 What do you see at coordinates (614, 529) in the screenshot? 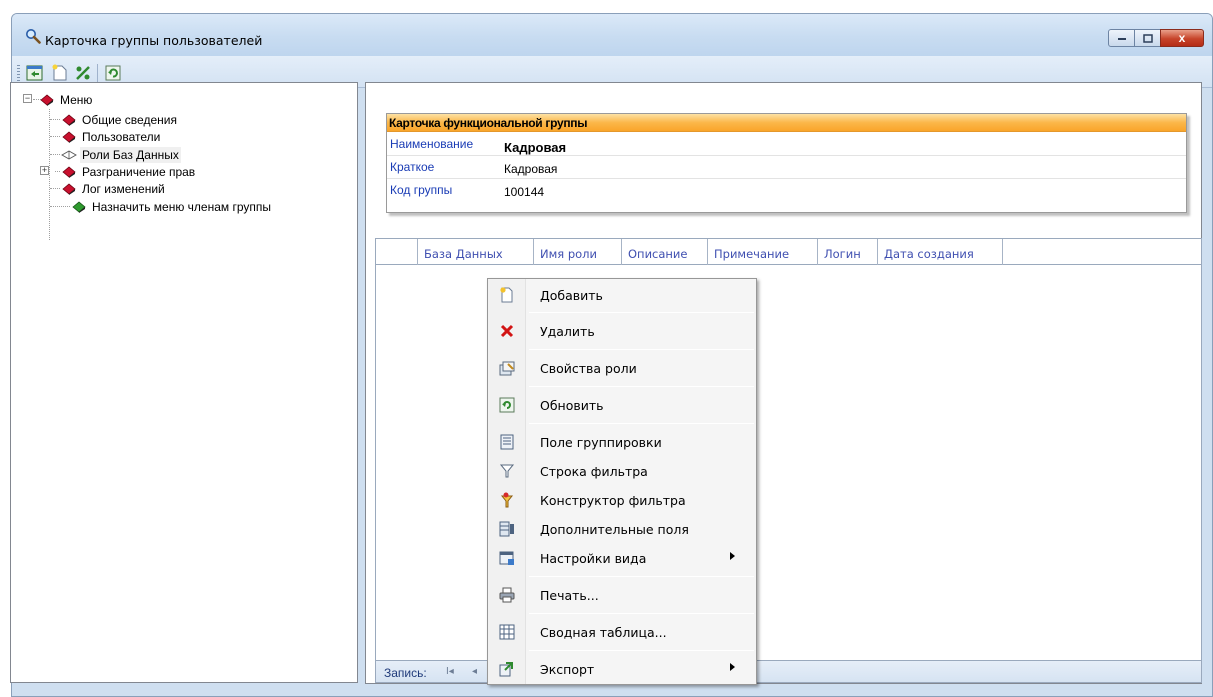
I see `menu-item-label: Дополнительные поля` at bounding box center [614, 529].